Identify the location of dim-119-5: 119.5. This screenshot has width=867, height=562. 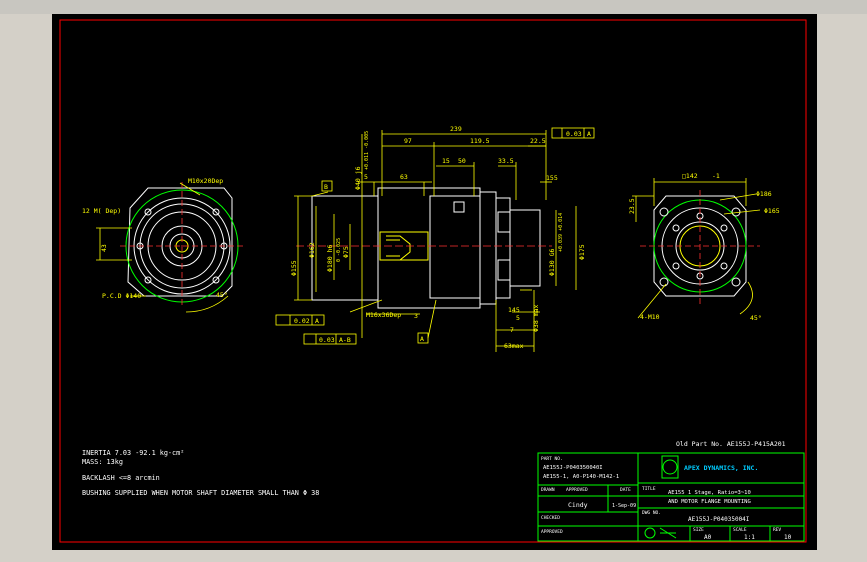
(480, 141).